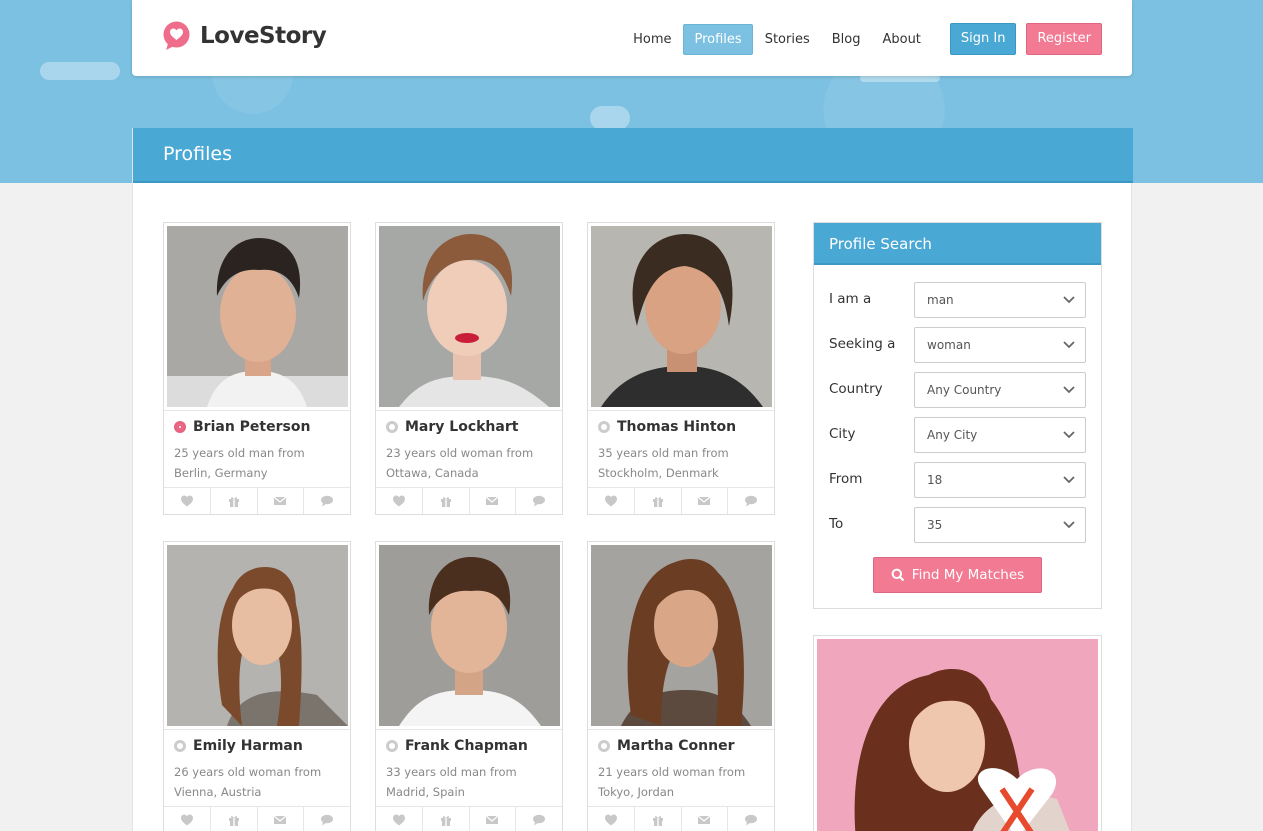  I want to click on profile-name: Brian Peterson, so click(251, 427).